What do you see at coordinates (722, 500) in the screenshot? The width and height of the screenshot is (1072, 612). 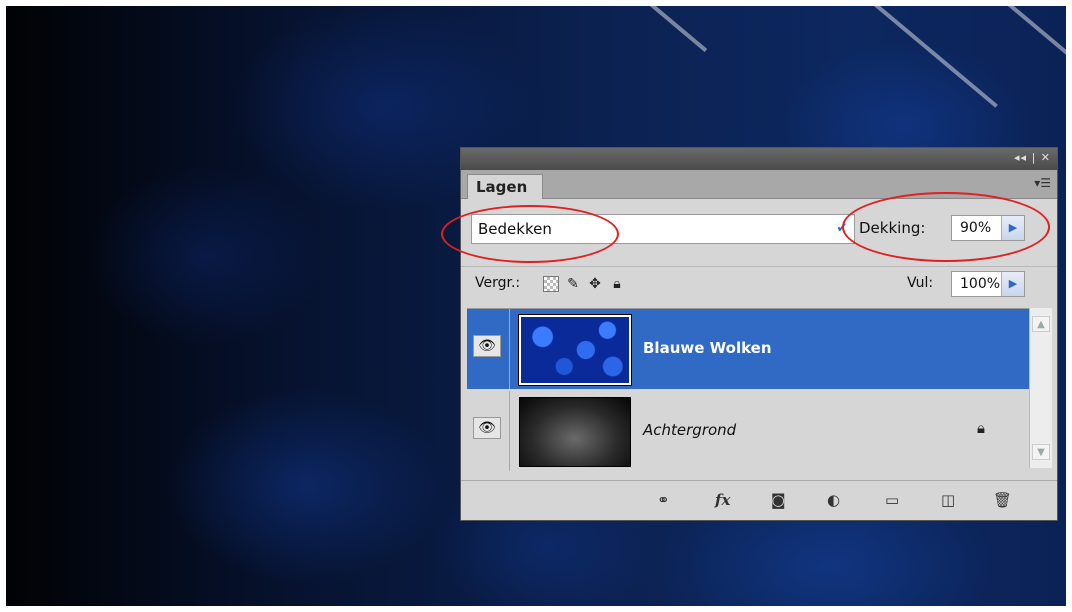 I see `fx-icon: fx` at bounding box center [722, 500].